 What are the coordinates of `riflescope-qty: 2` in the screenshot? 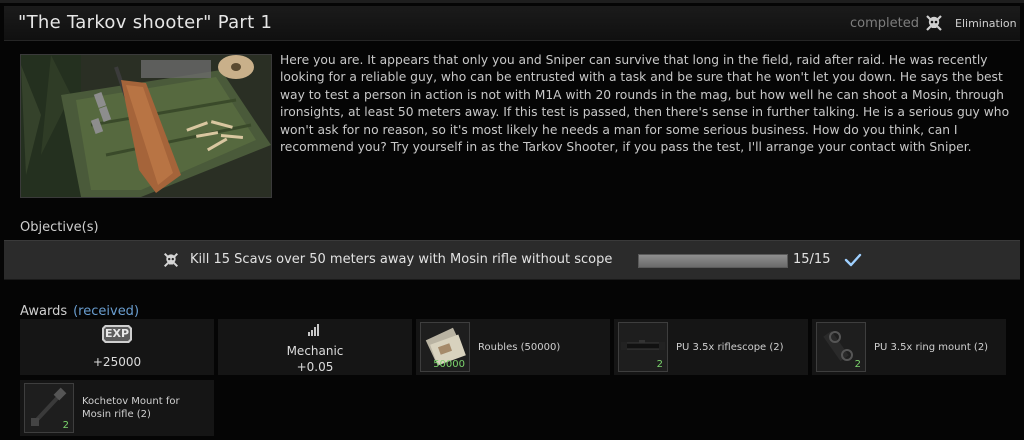 It's located at (659, 364).